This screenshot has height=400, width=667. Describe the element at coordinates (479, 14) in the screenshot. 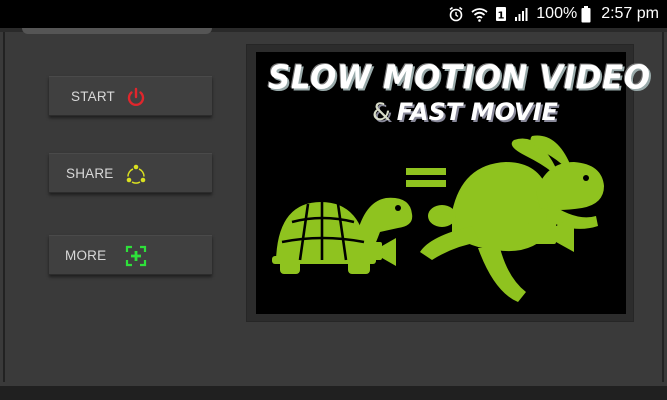

I see `wifi-icon` at that location.